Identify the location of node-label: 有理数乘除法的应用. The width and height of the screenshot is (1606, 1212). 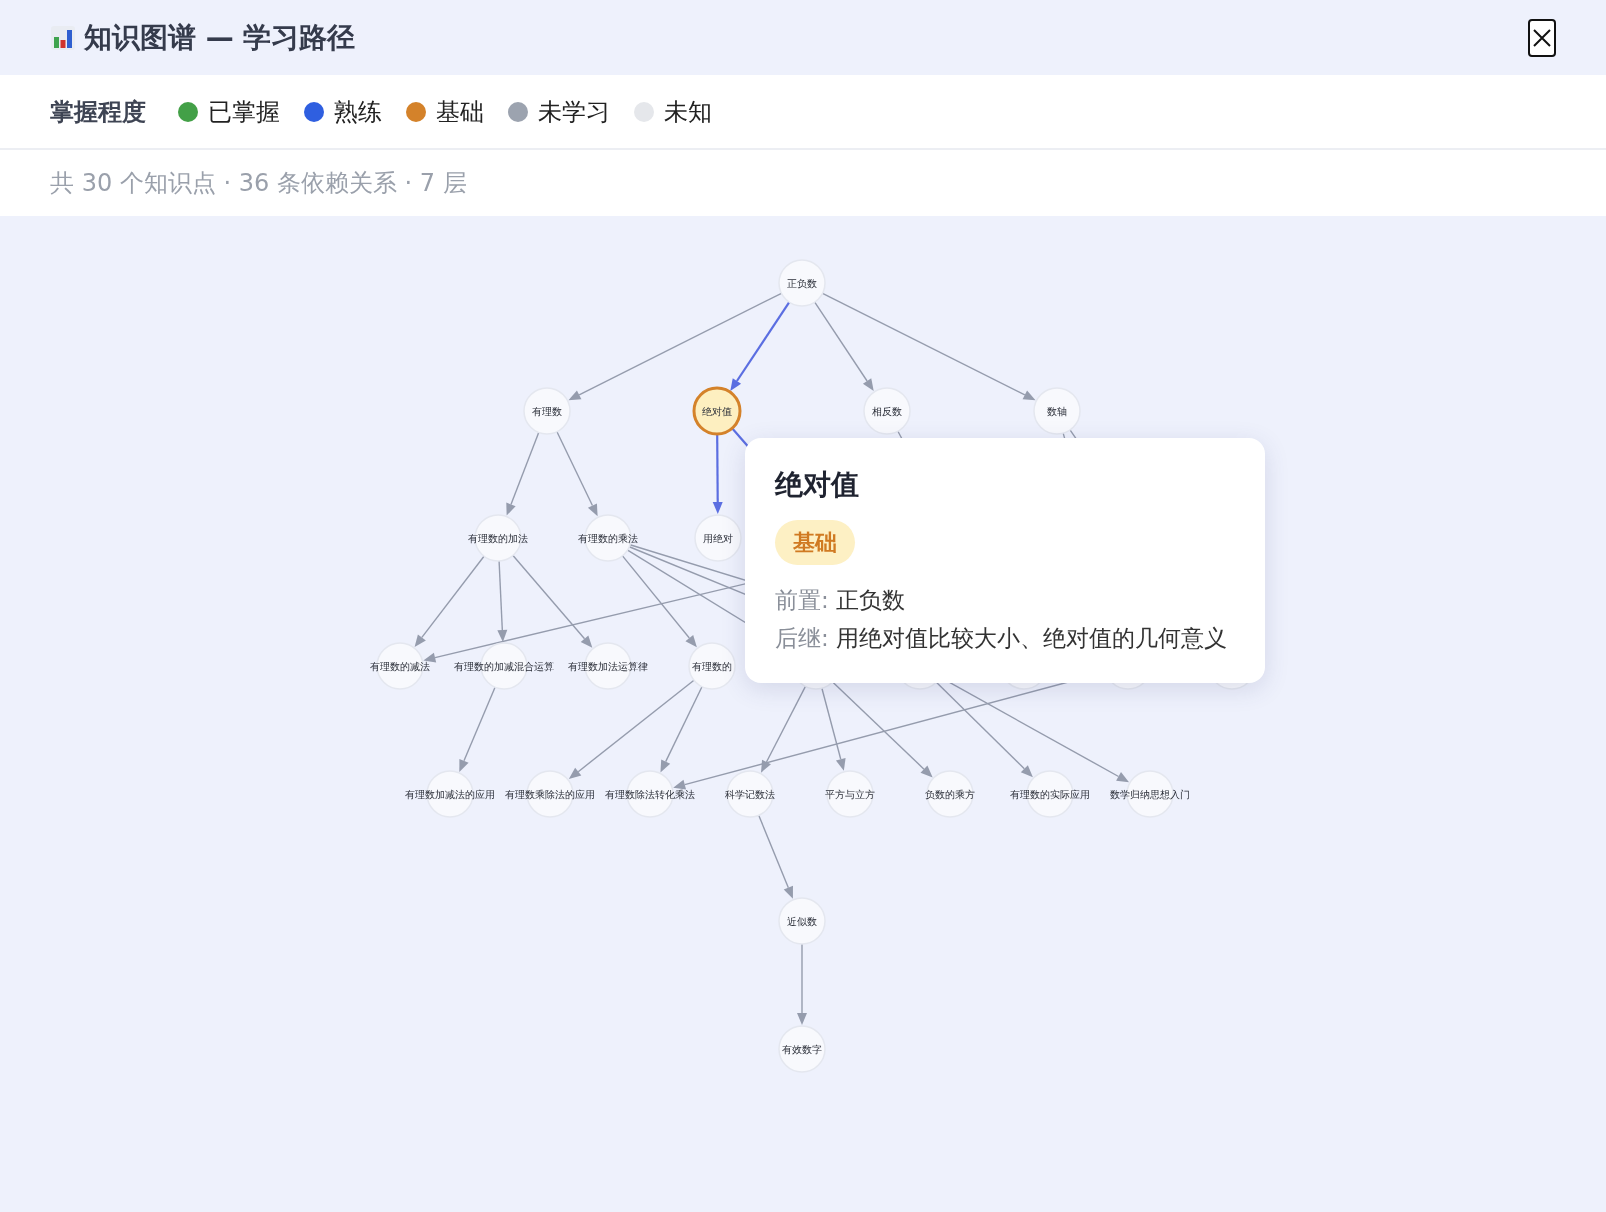
(550, 794).